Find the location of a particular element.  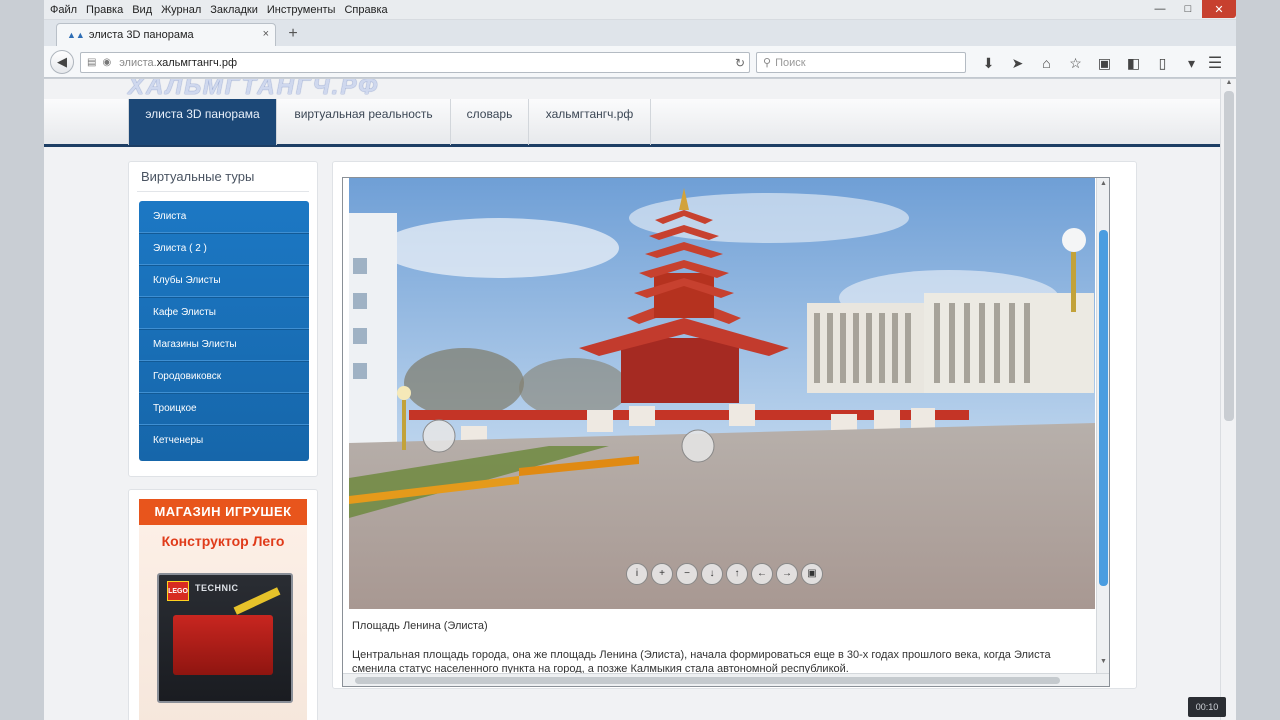

nav-virtual-reality: виртуальная реальность is located at coordinates (364, 122).